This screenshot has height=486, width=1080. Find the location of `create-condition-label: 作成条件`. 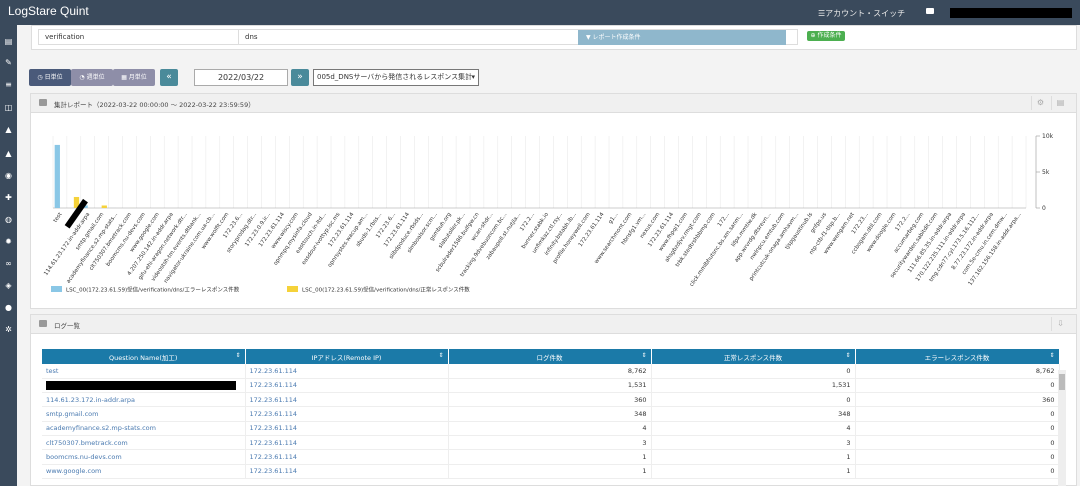

create-condition-label: 作成条件 is located at coordinates (829, 35).